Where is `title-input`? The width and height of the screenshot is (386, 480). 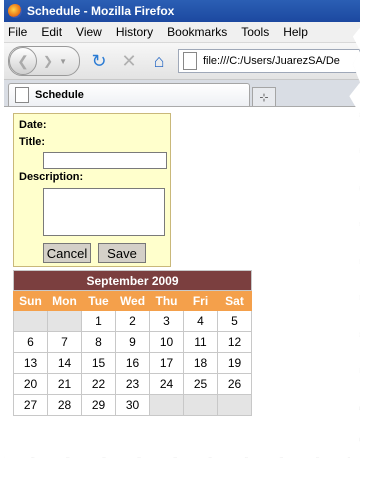 title-input is located at coordinates (105, 160).